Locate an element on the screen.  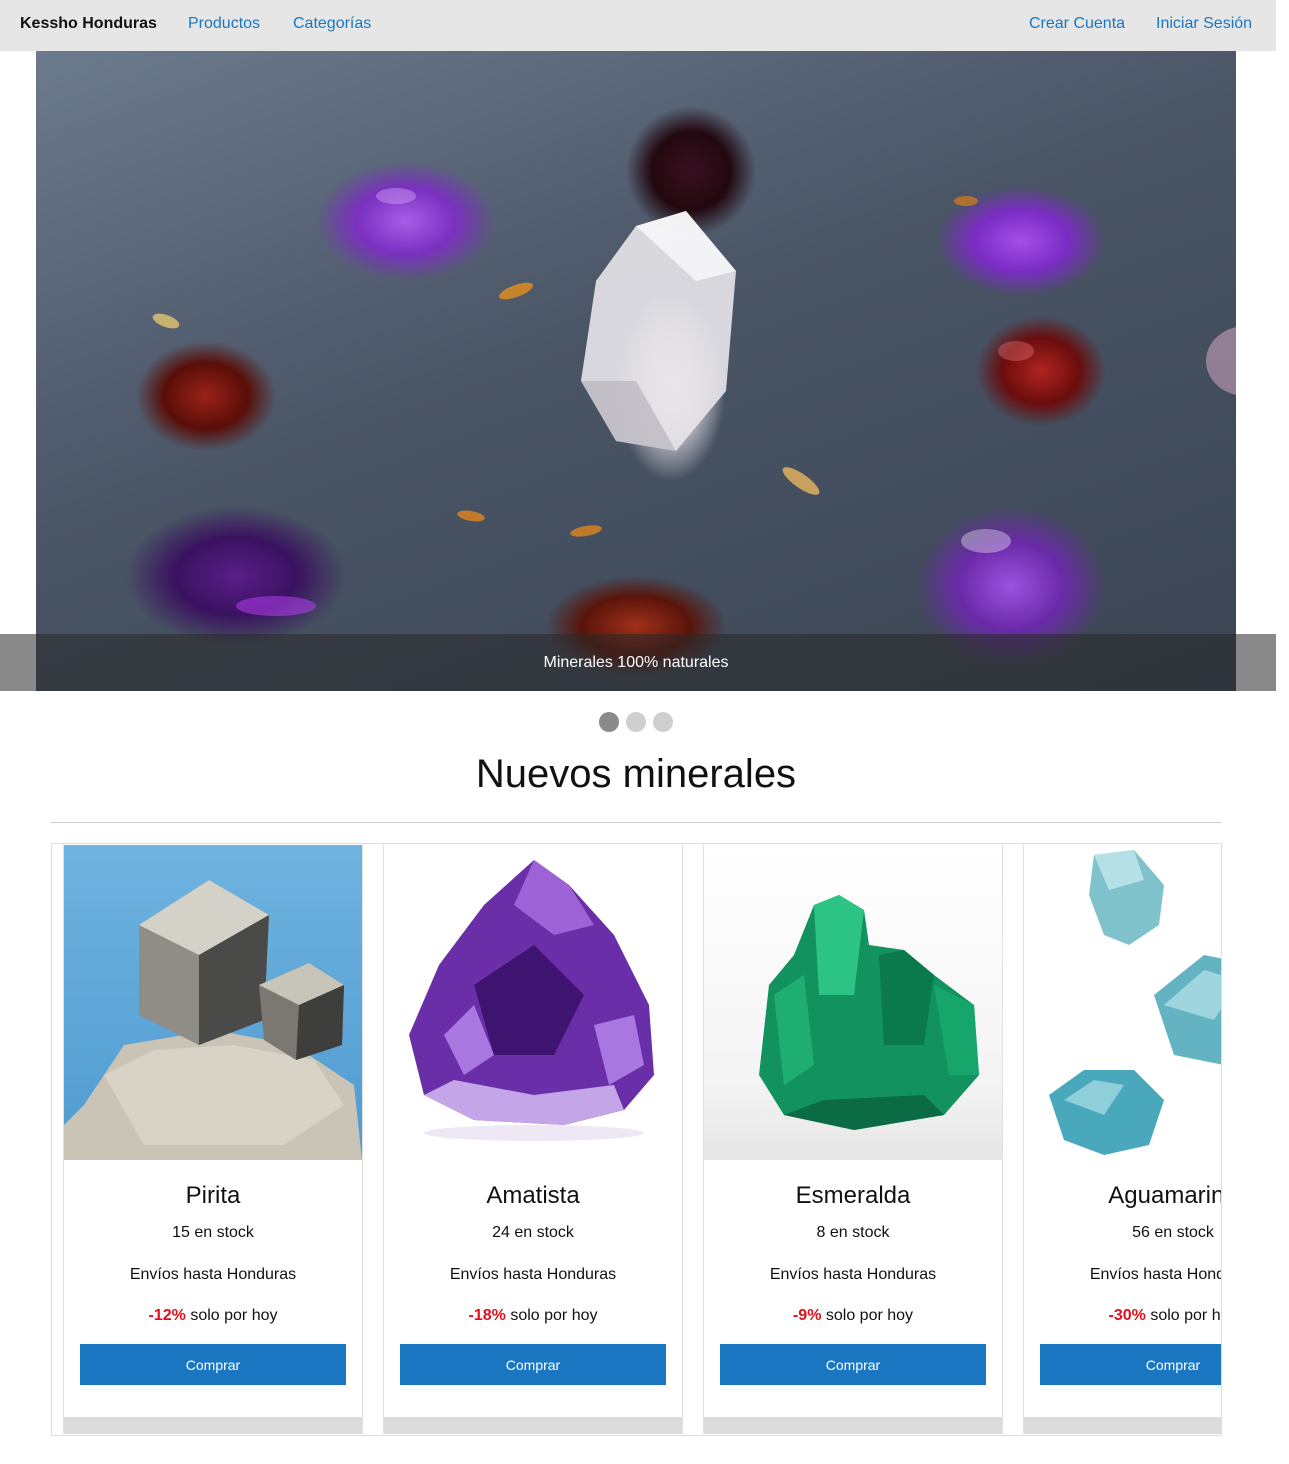
product-stock: 56 en stock is located at coordinates (1173, 1232).